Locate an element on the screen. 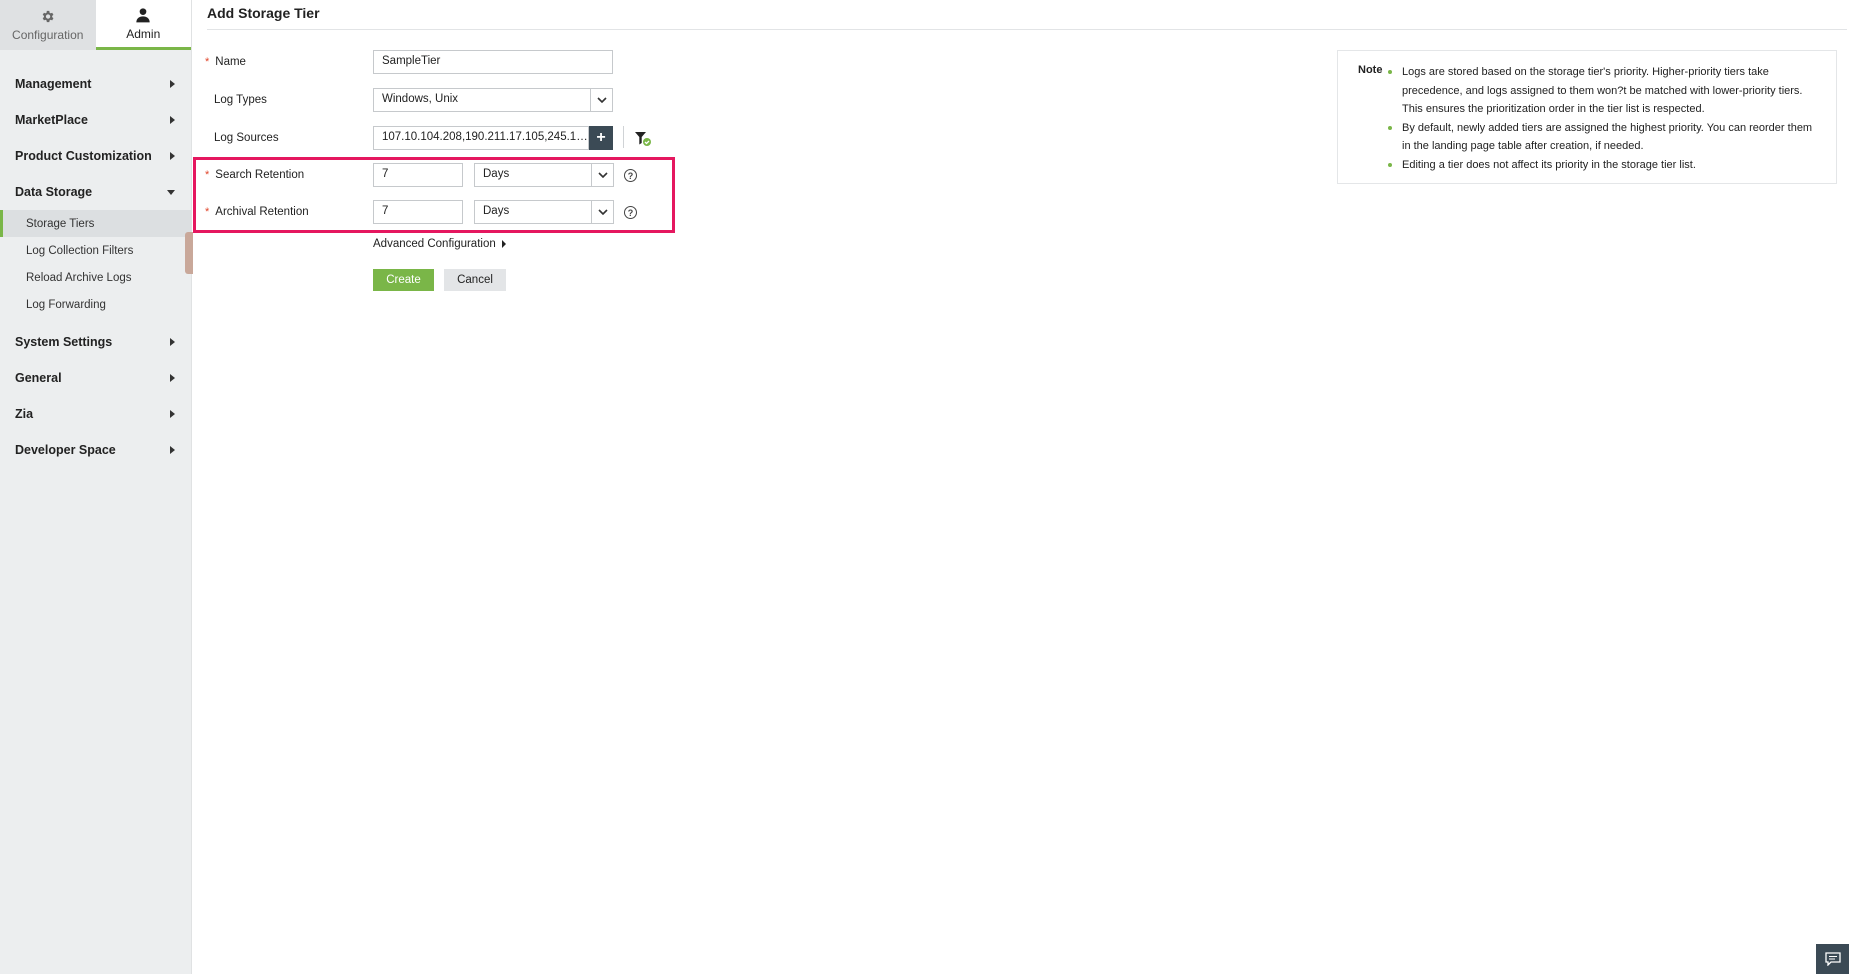 This screenshot has height=974, width=1851. top-tabs: Configuration Admin is located at coordinates (95, 25).